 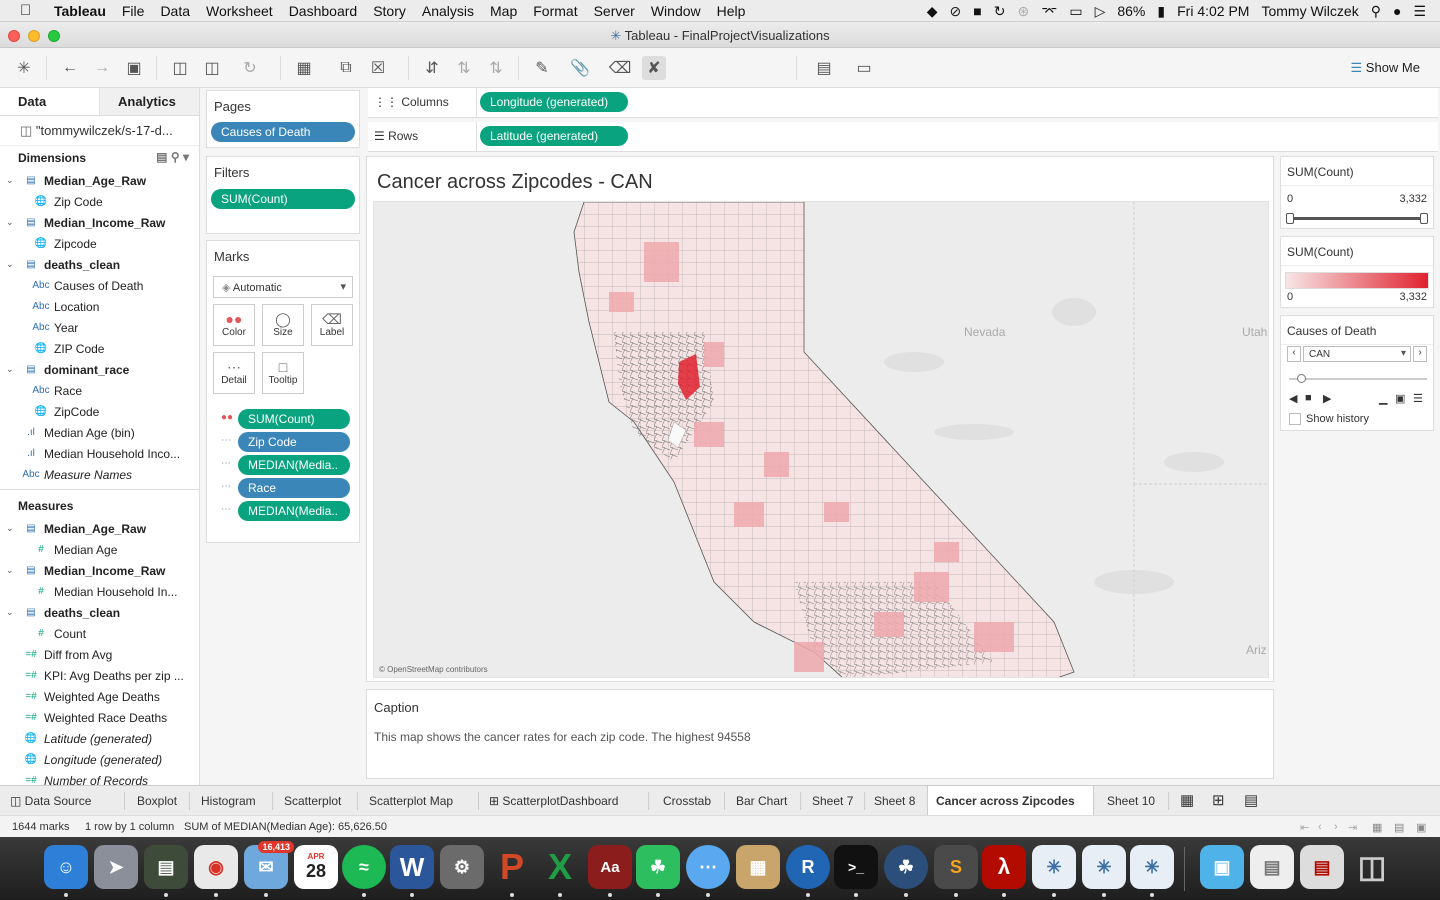 I want to click on filter-slider-min-handle, so click(x=1290, y=218).